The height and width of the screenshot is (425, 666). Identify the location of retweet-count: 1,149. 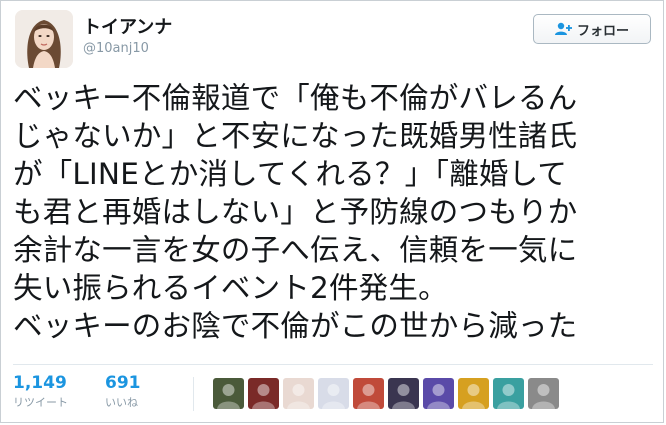
(40, 383).